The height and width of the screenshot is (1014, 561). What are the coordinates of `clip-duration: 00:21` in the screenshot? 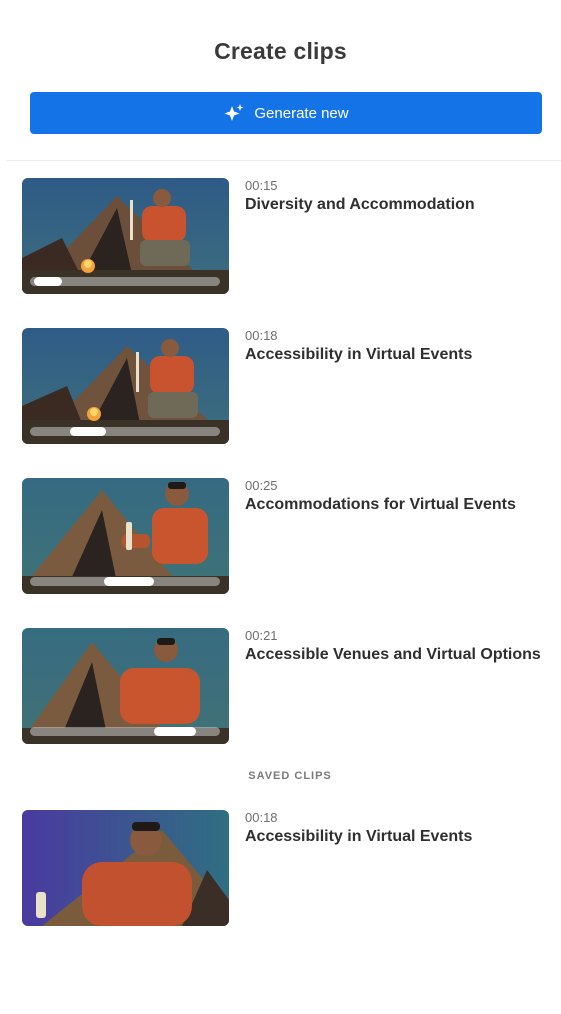 It's located at (261, 635).